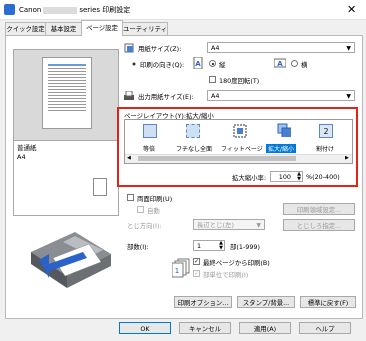 This screenshot has width=366, height=341. What do you see at coordinates (177, 271) in the screenshot?
I see `svg-text: 1` at bounding box center [177, 271].